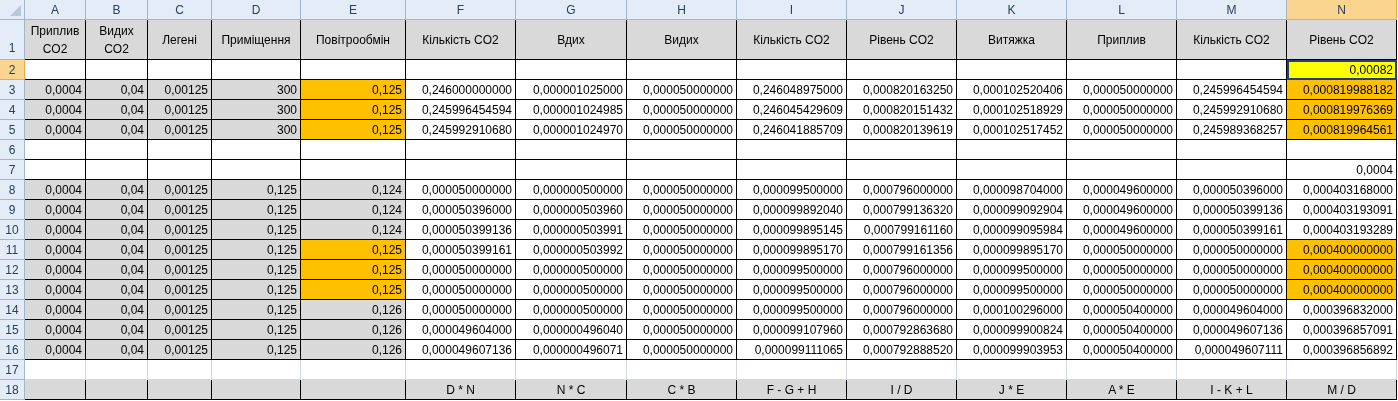 The height and width of the screenshot is (401, 1398). I want to click on table-cell: C * B, so click(682, 390).